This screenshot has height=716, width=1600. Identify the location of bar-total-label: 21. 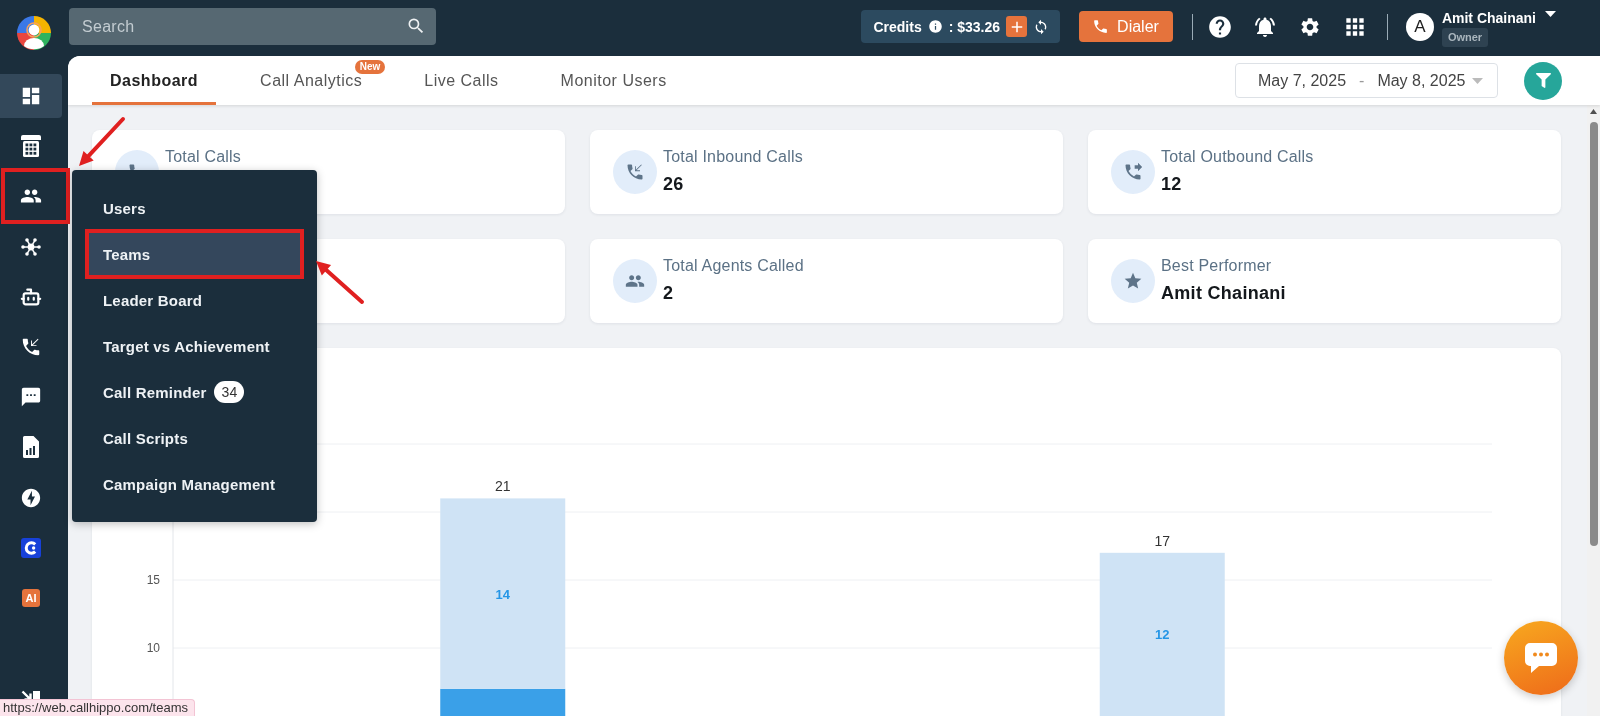
(502, 486).